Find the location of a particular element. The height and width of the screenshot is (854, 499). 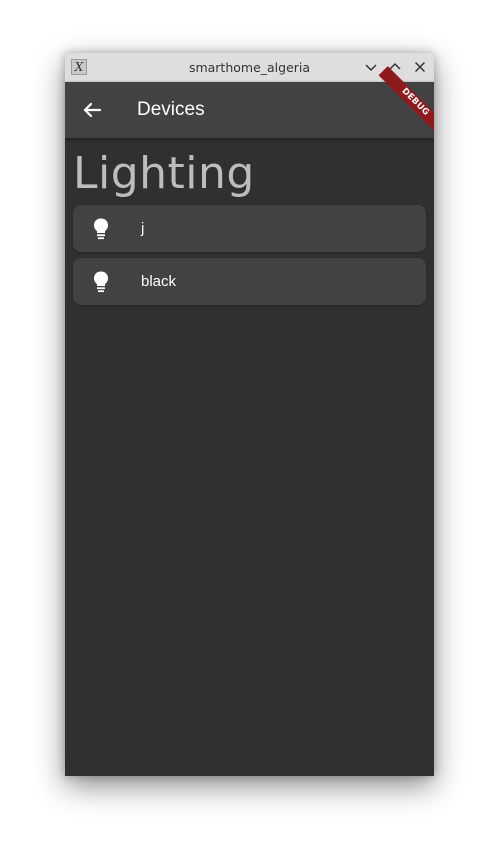

app-bar: Devices is located at coordinates (249, 110).